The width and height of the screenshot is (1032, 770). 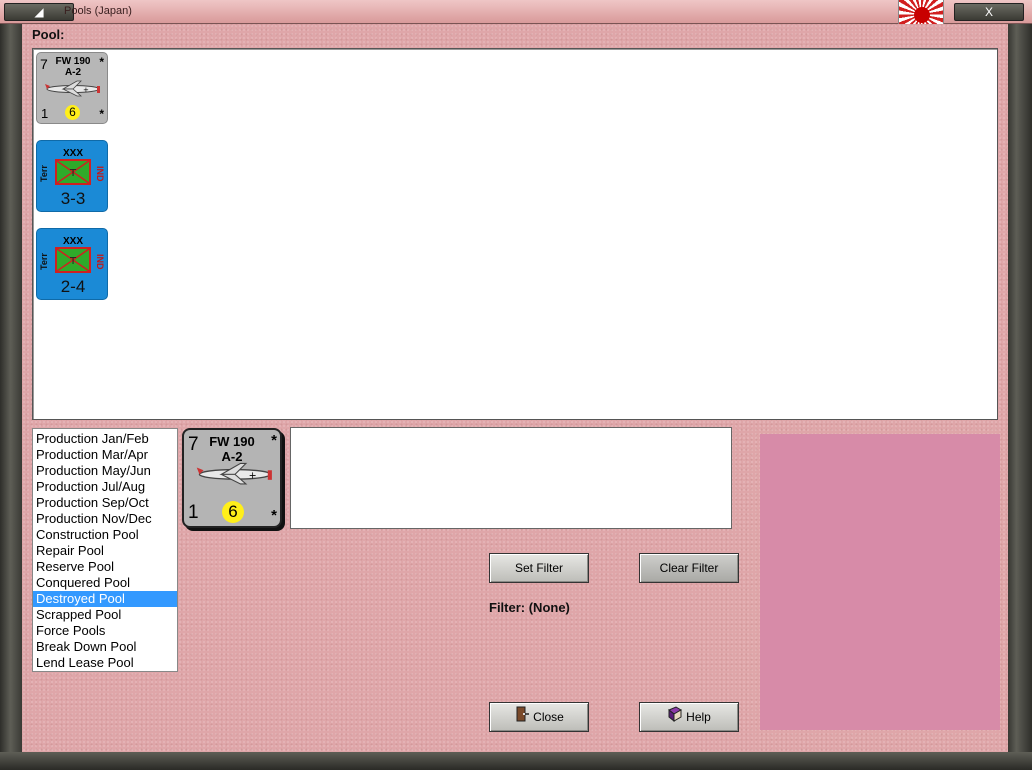 What do you see at coordinates (548, 717) in the screenshot?
I see `close-label: Close` at bounding box center [548, 717].